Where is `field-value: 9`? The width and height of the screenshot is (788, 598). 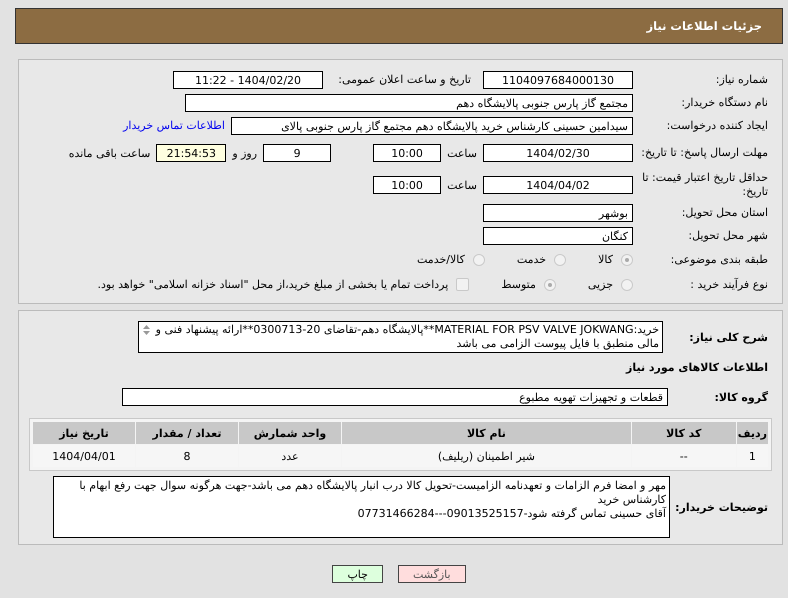
field-value: 9 is located at coordinates (297, 153).